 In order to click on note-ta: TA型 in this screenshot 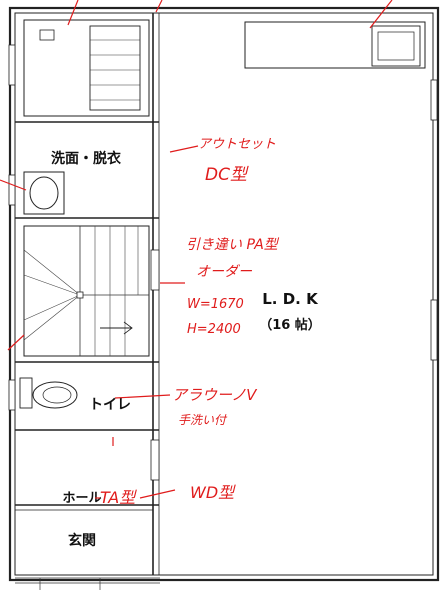, I will do `click(118, 497)`.